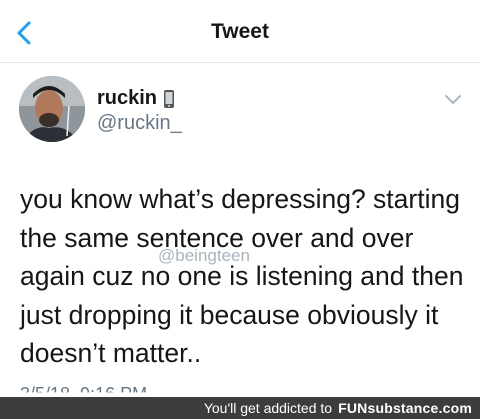 The image size is (480, 419). Describe the element at coordinates (139, 123) in the screenshot. I see `user-handle: @ruckin_` at that location.